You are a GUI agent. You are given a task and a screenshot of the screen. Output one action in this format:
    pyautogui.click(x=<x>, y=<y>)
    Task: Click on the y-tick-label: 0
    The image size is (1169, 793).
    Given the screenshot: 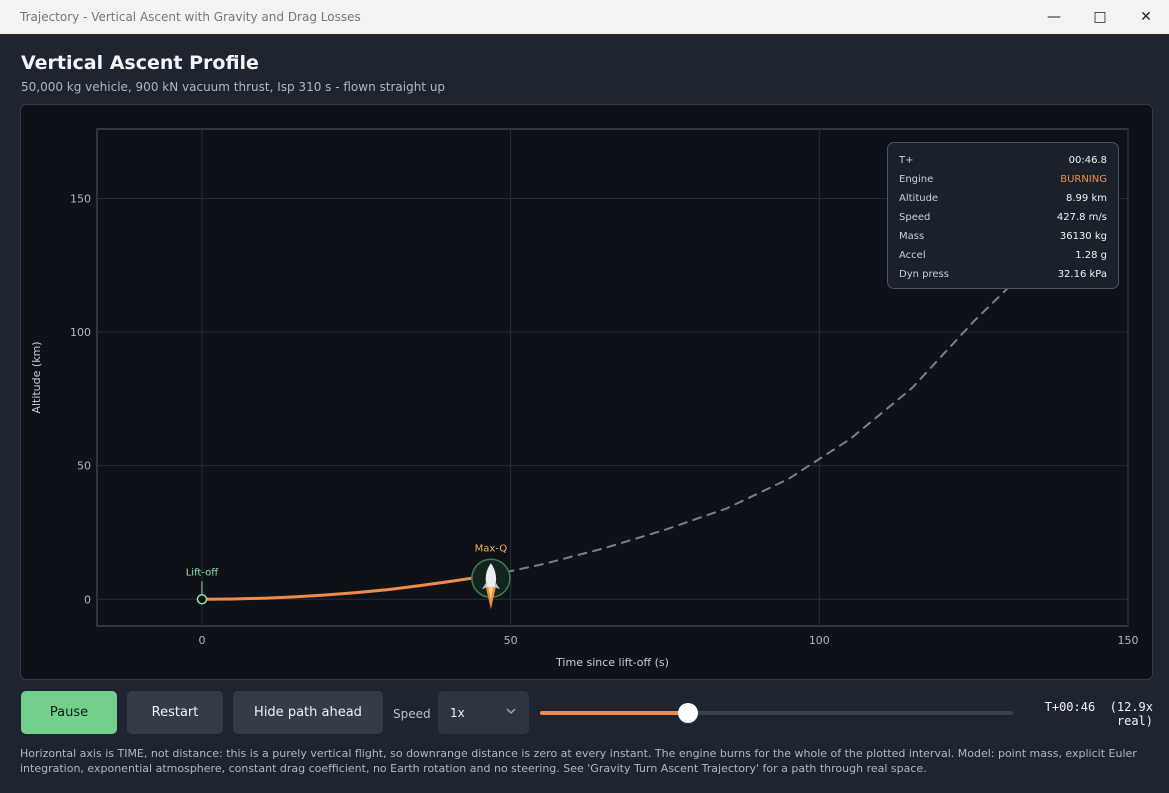 What is the action you would take?
    pyautogui.click(x=87, y=599)
    